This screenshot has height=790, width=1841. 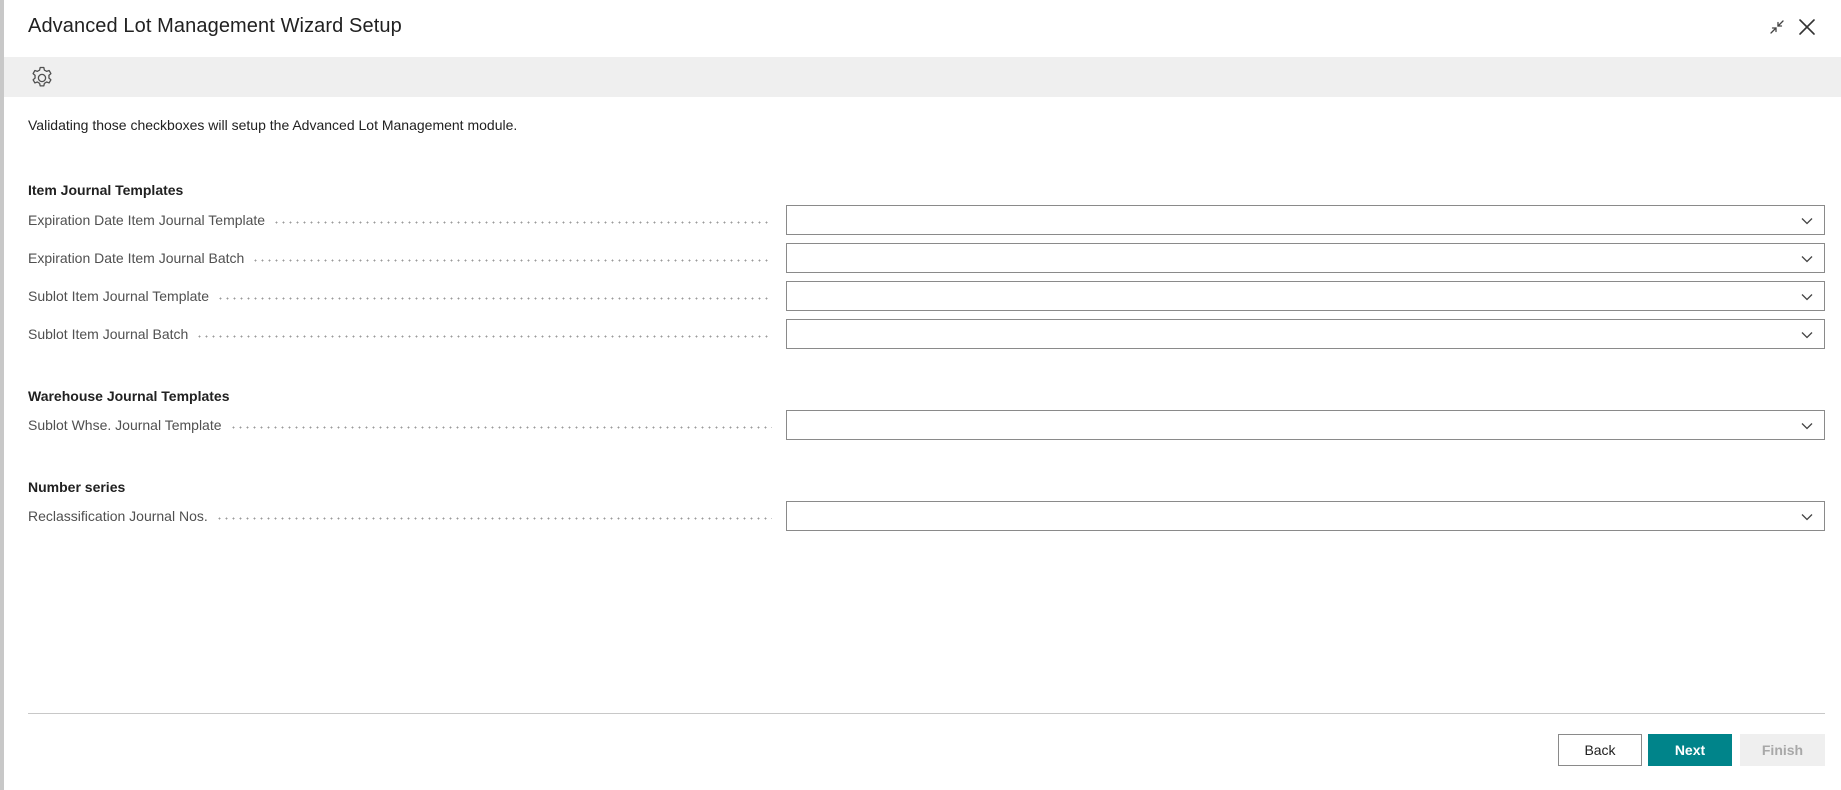 I want to click on field-label: Sublot Whse. Journal Template, so click(x=125, y=425).